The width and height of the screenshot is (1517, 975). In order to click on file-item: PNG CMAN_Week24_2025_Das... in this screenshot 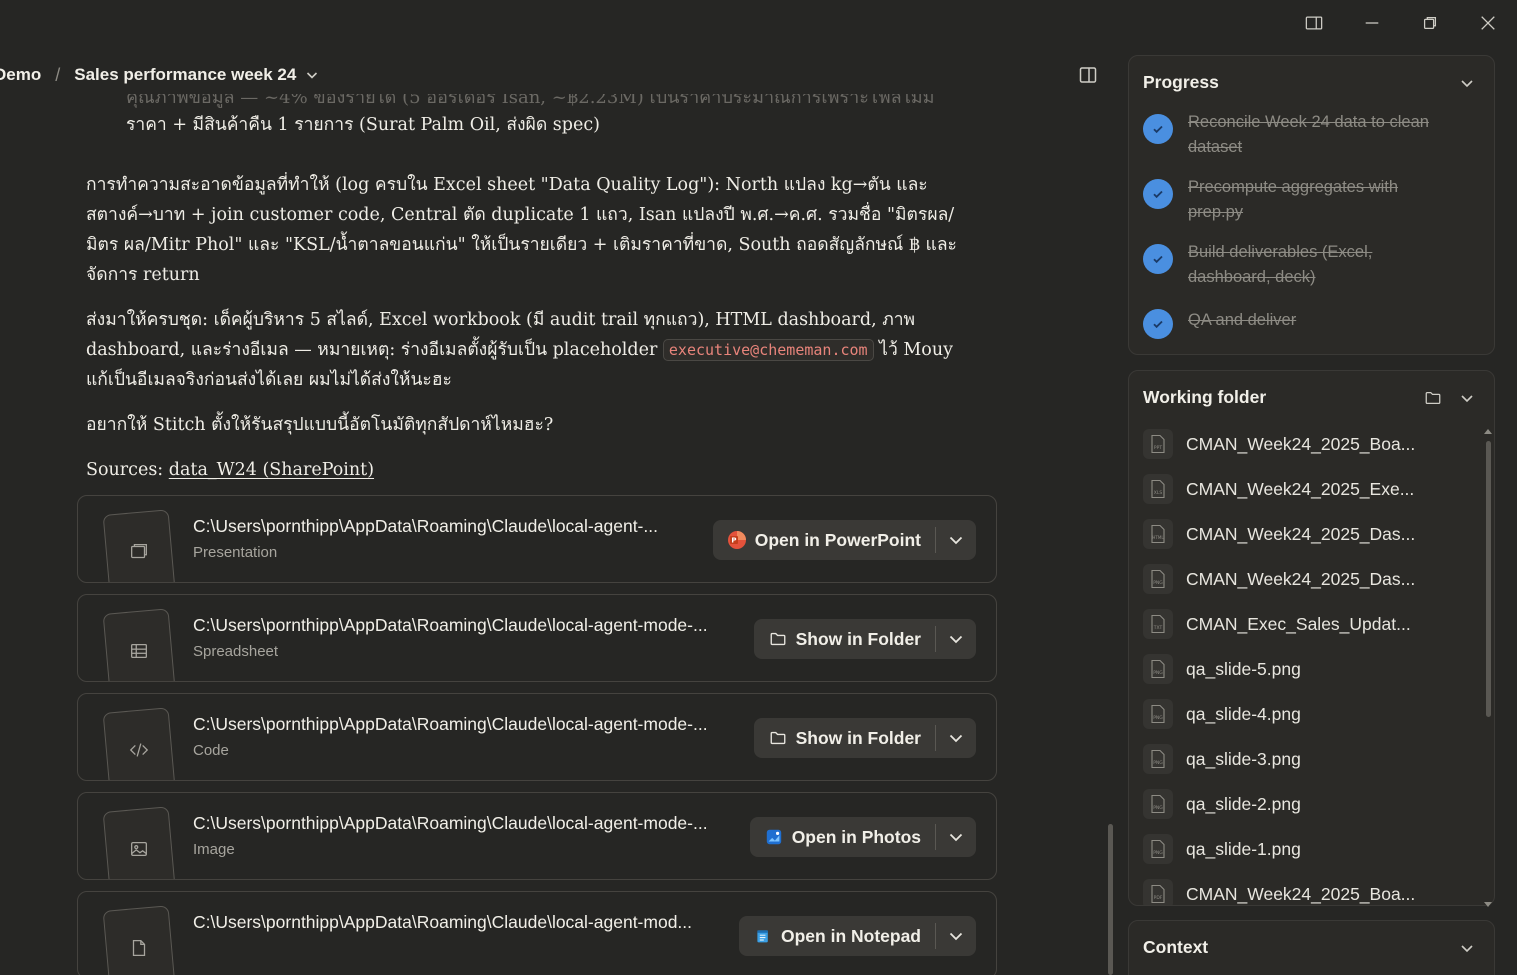, I will do `click(1308, 579)`.